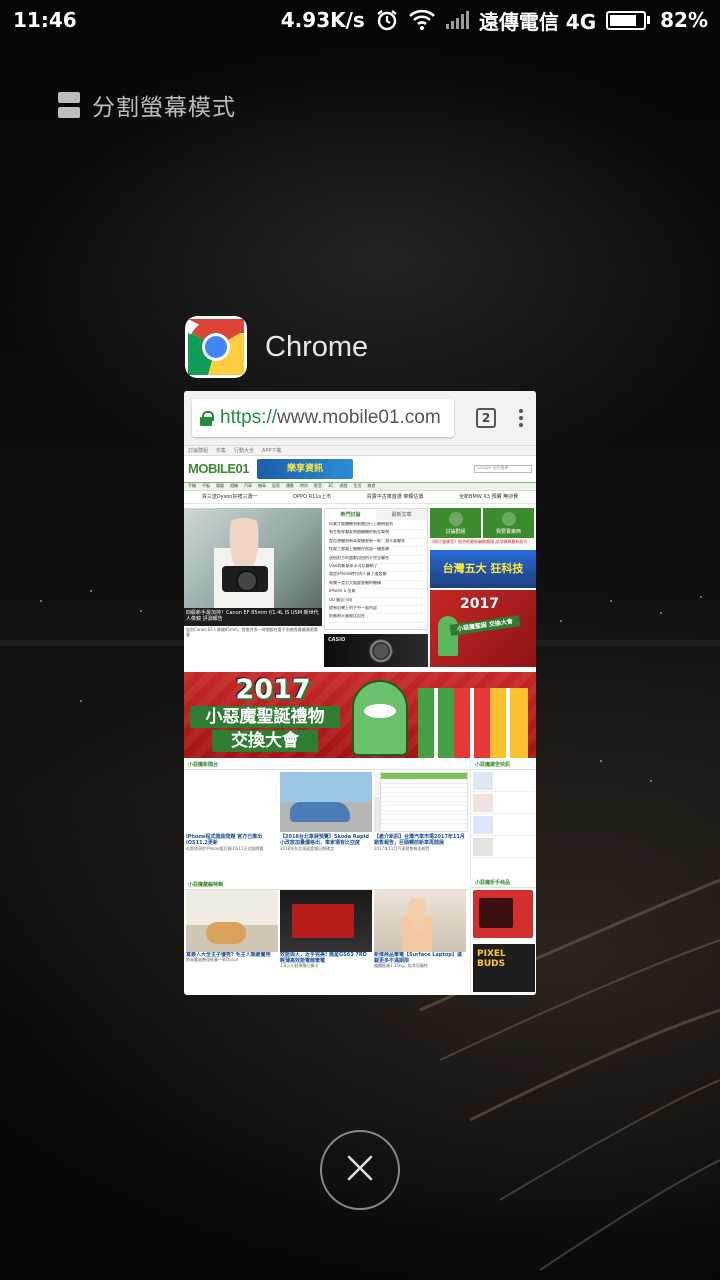 This screenshot has width=720, height=1280. I want to click on hot-topic-item: 這個對方的選都自由的不完全聯合, so click(376, 560).